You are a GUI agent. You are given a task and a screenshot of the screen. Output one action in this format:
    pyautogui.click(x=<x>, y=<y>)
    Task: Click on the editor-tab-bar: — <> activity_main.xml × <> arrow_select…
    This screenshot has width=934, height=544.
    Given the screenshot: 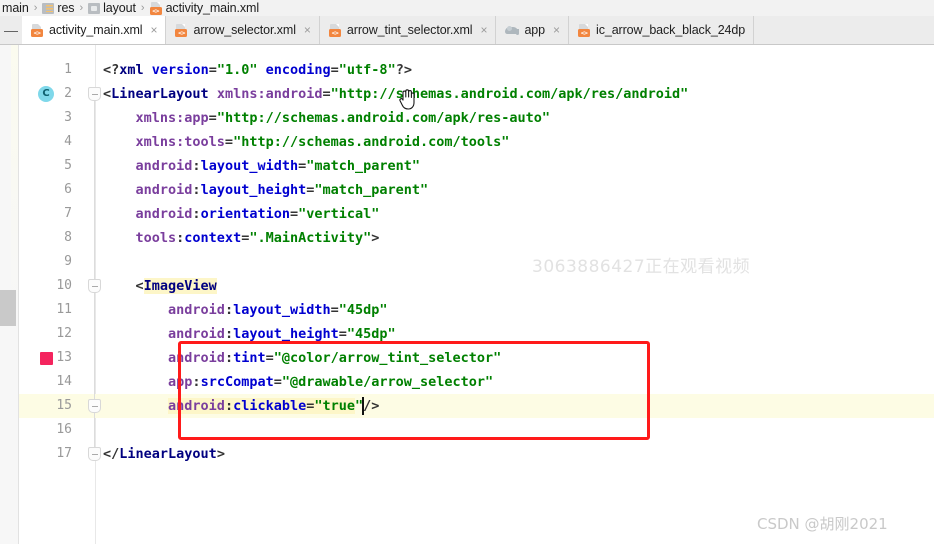 What is the action you would take?
    pyautogui.click(x=467, y=30)
    